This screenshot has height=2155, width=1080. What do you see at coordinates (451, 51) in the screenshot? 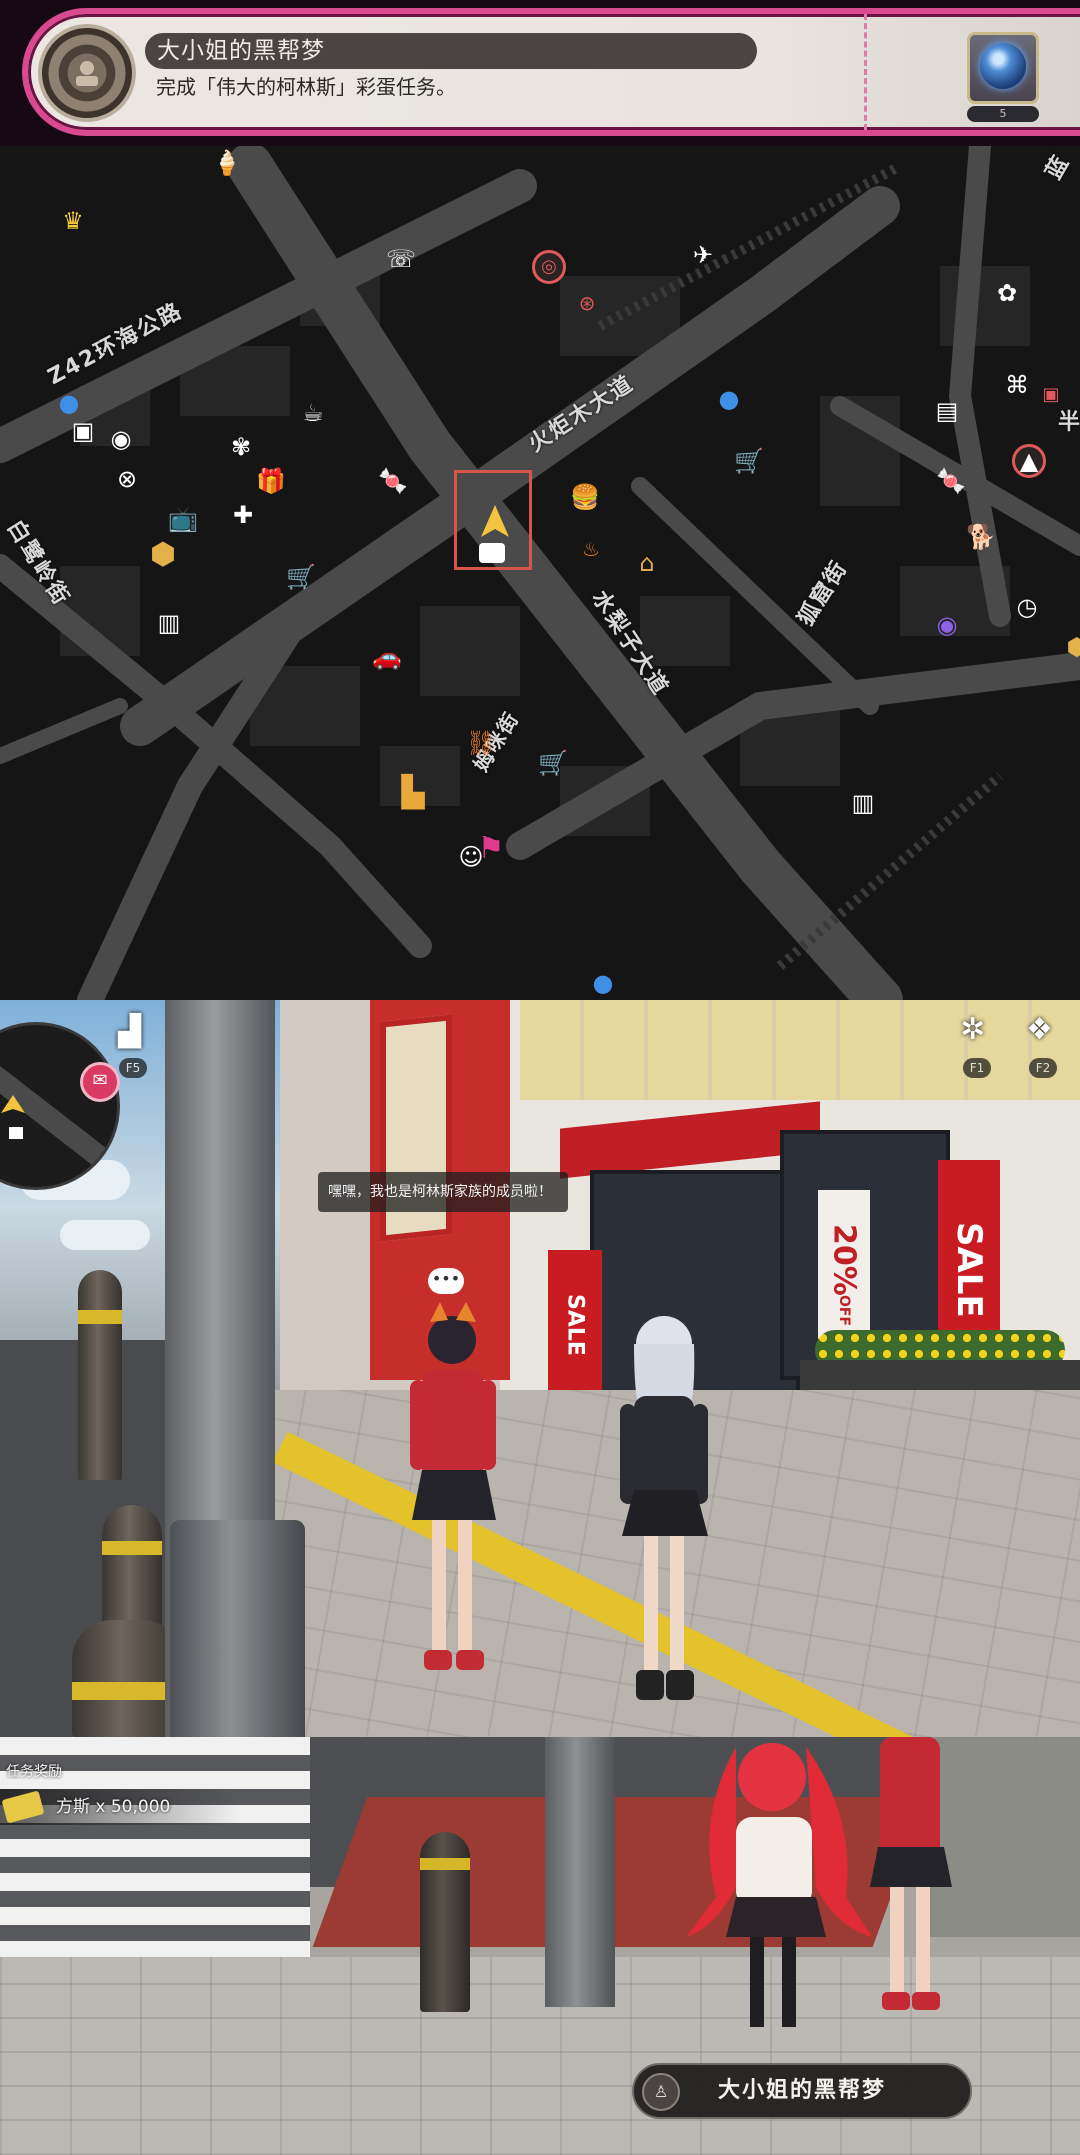
I see `achievement-title: 大小姐的黑帮梦` at bounding box center [451, 51].